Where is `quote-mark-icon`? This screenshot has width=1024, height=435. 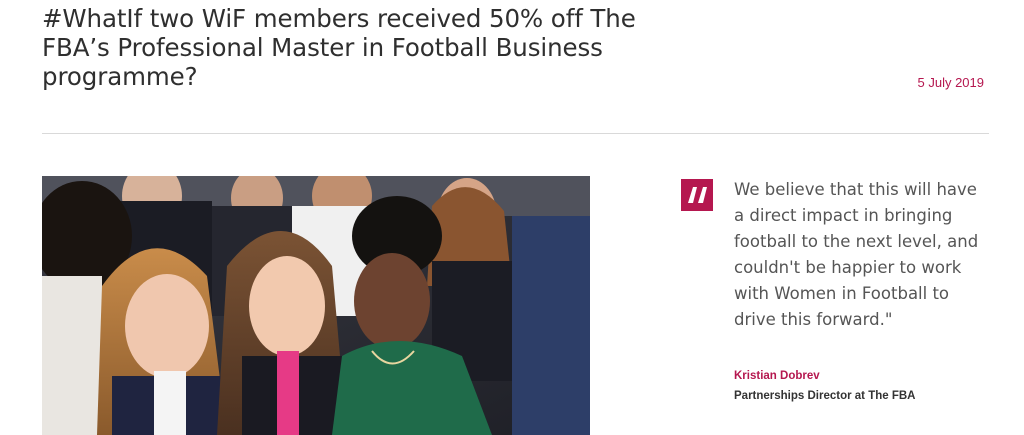
quote-mark-icon is located at coordinates (697, 195).